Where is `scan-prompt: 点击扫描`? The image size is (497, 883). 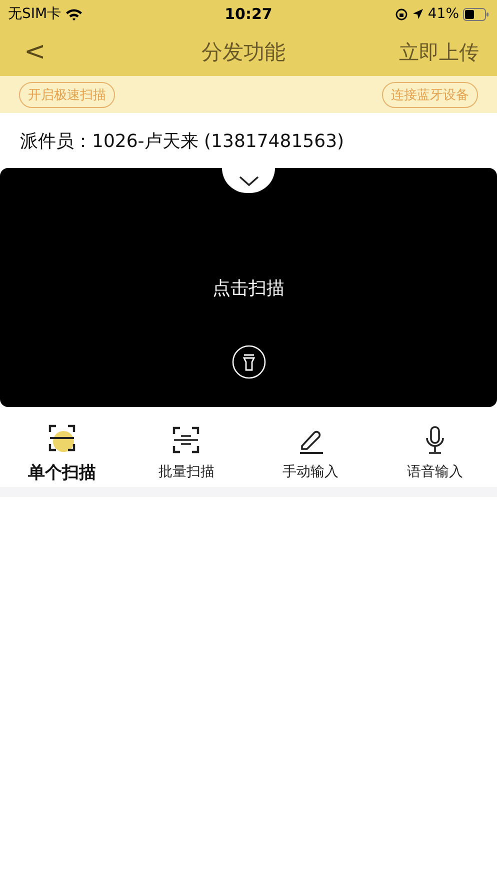 scan-prompt: 点击扫描 is located at coordinates (248, 288).